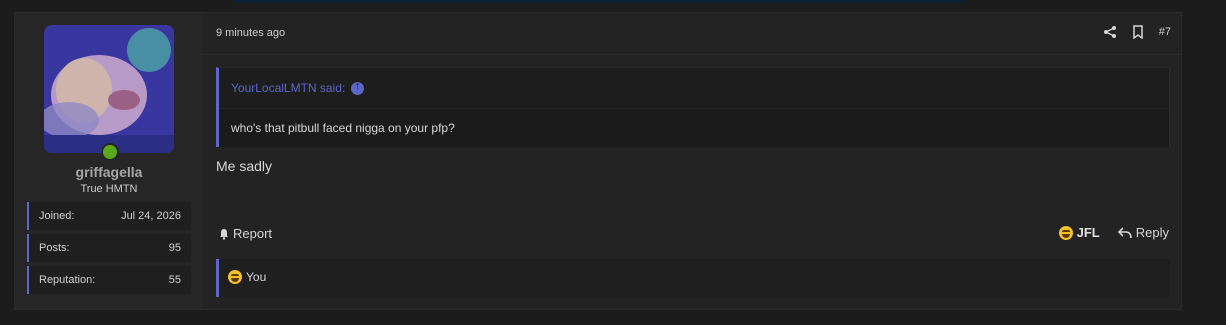  What do you see at coordinates (54, 248) in the screenshot?
I see `stat-label: Posts:` at bounding box center [54, 248].